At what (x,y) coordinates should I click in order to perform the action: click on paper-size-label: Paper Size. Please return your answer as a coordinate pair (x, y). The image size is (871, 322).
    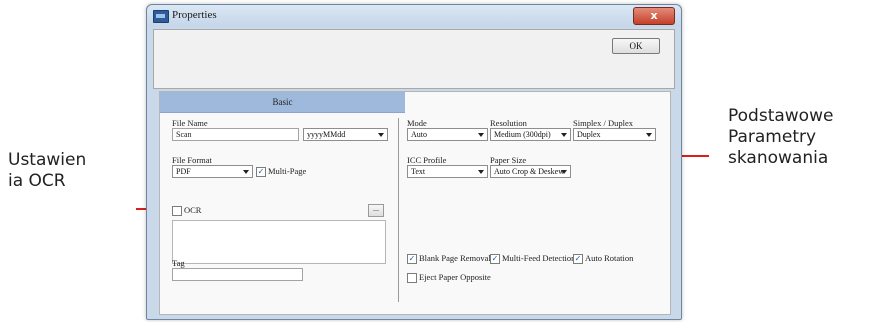
    Looking at the image, I should click on (508, 160).